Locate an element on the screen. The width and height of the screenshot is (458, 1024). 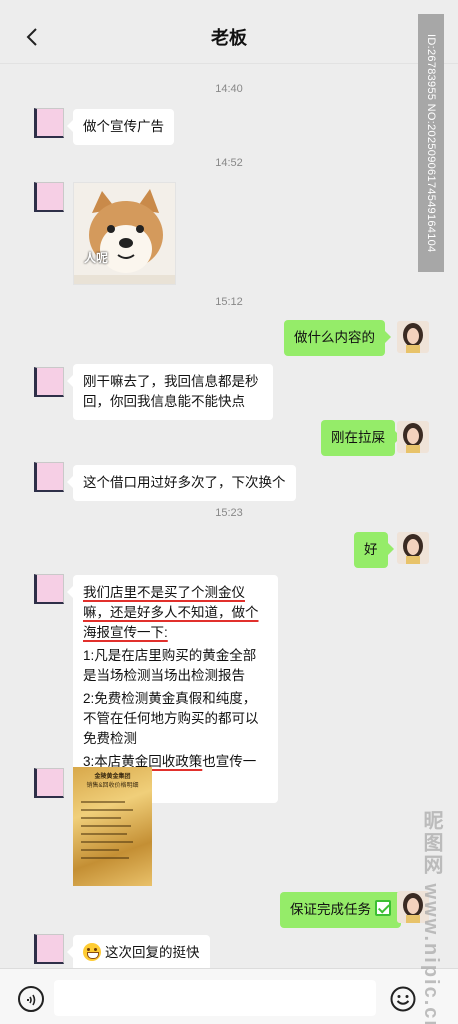
timestamp: 15:23 is located at coordinates (229, 513).